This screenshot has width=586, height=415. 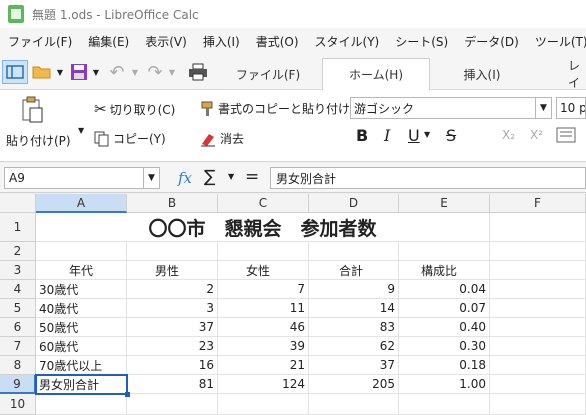 What do you see at coordinates (172, 346) in the screenshot?
I see `table-cell: 23` at bounding box center [172, 346].